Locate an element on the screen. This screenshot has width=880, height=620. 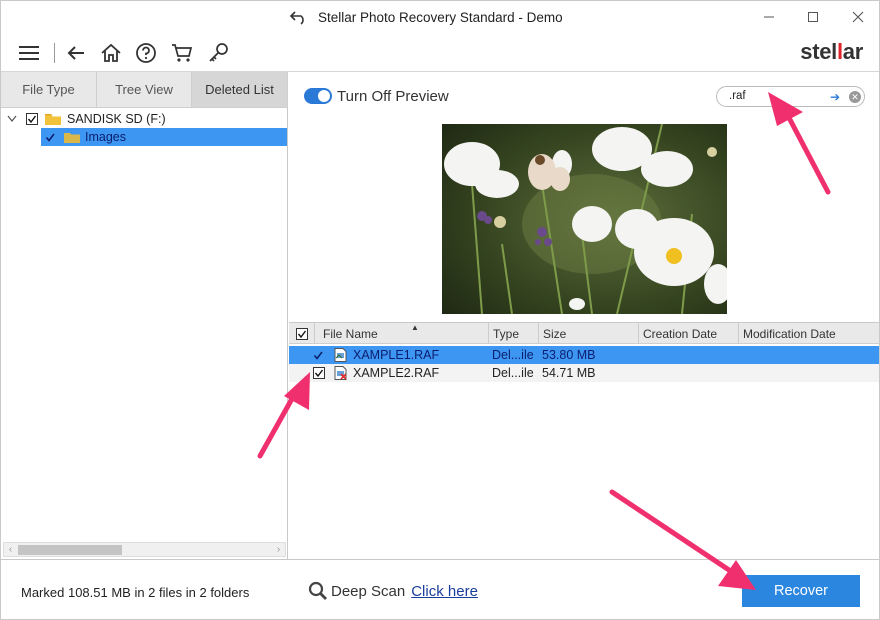
tree-label-images: Images is located at coordinates (105, 137).